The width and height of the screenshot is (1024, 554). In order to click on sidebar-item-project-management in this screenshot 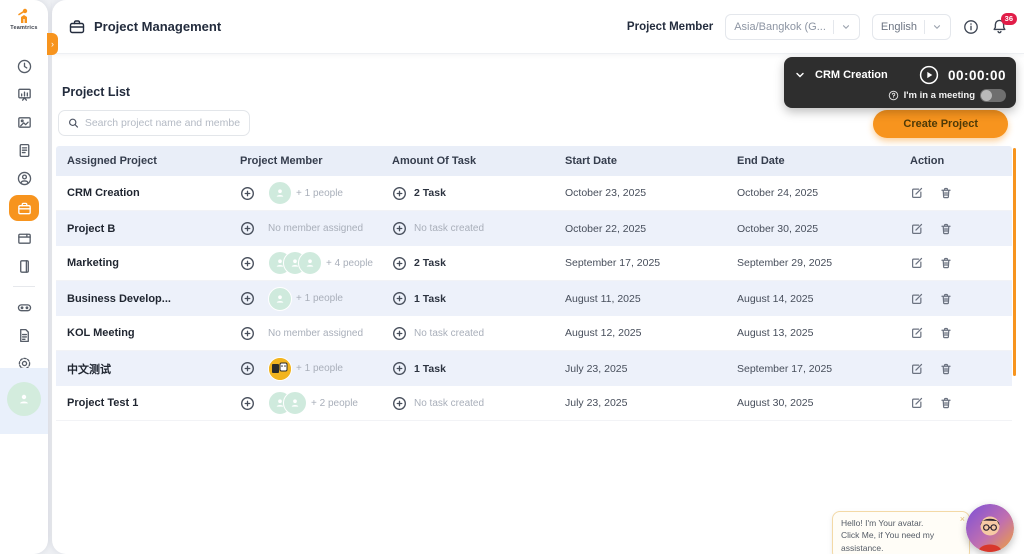, I will do `click(24, 208)`.